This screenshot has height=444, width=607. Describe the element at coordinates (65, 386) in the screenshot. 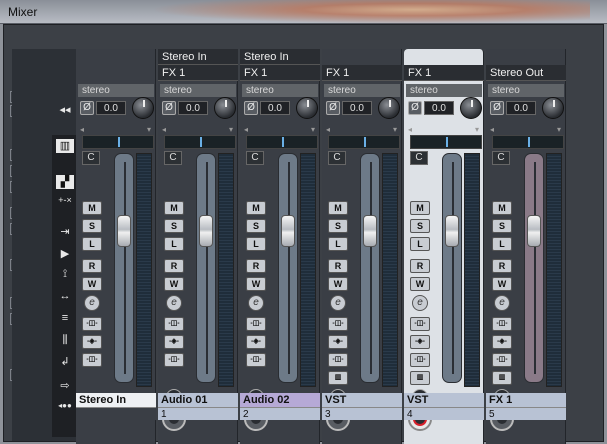

I see `output-icon: ⇨` at that location.